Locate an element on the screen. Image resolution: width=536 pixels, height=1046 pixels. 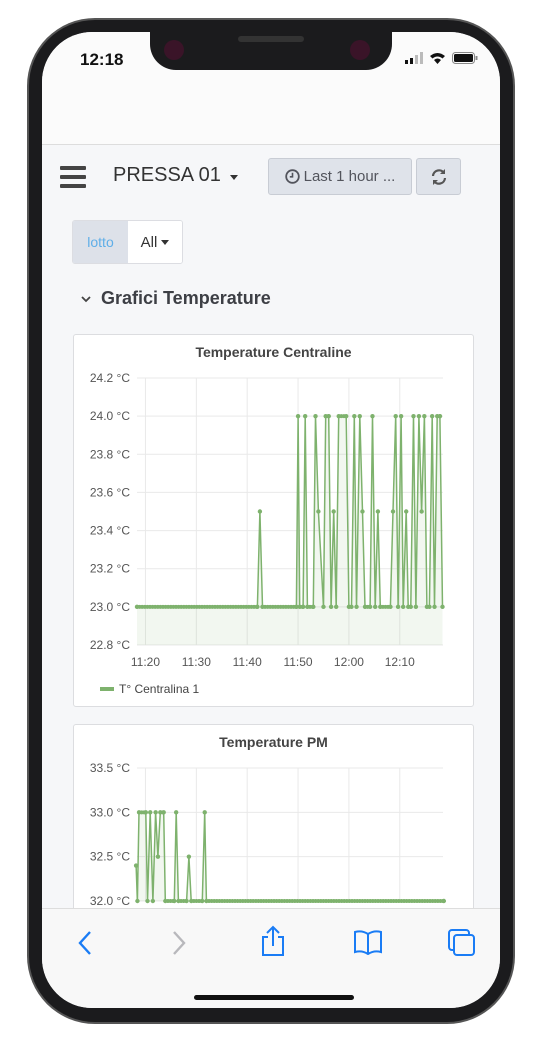
battery-icon is located at coordinates (465, 58).